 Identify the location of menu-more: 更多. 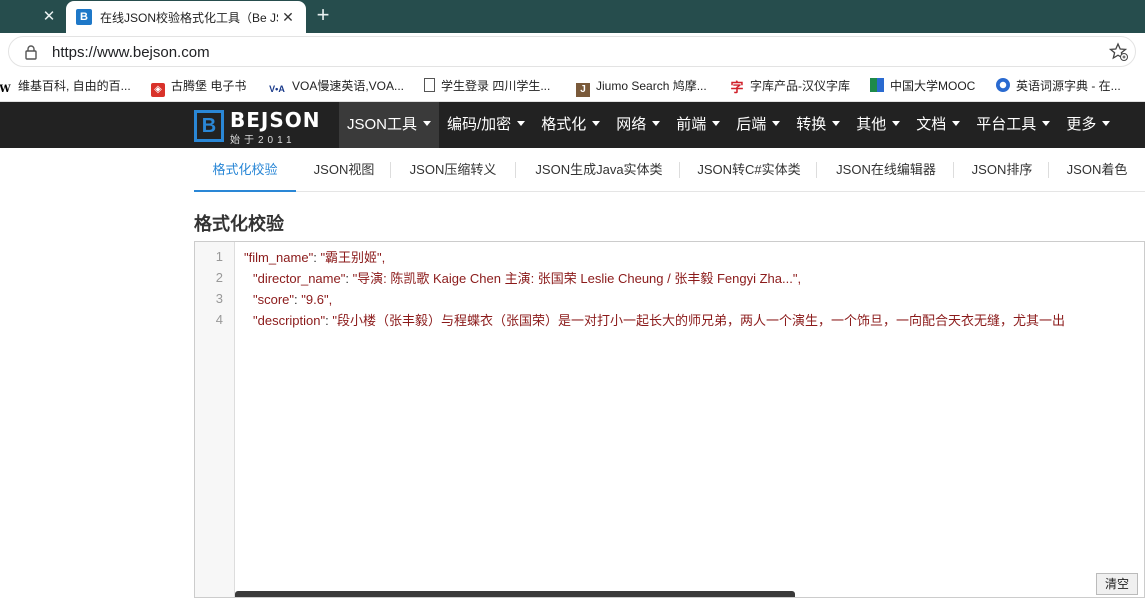
(1088, 125).